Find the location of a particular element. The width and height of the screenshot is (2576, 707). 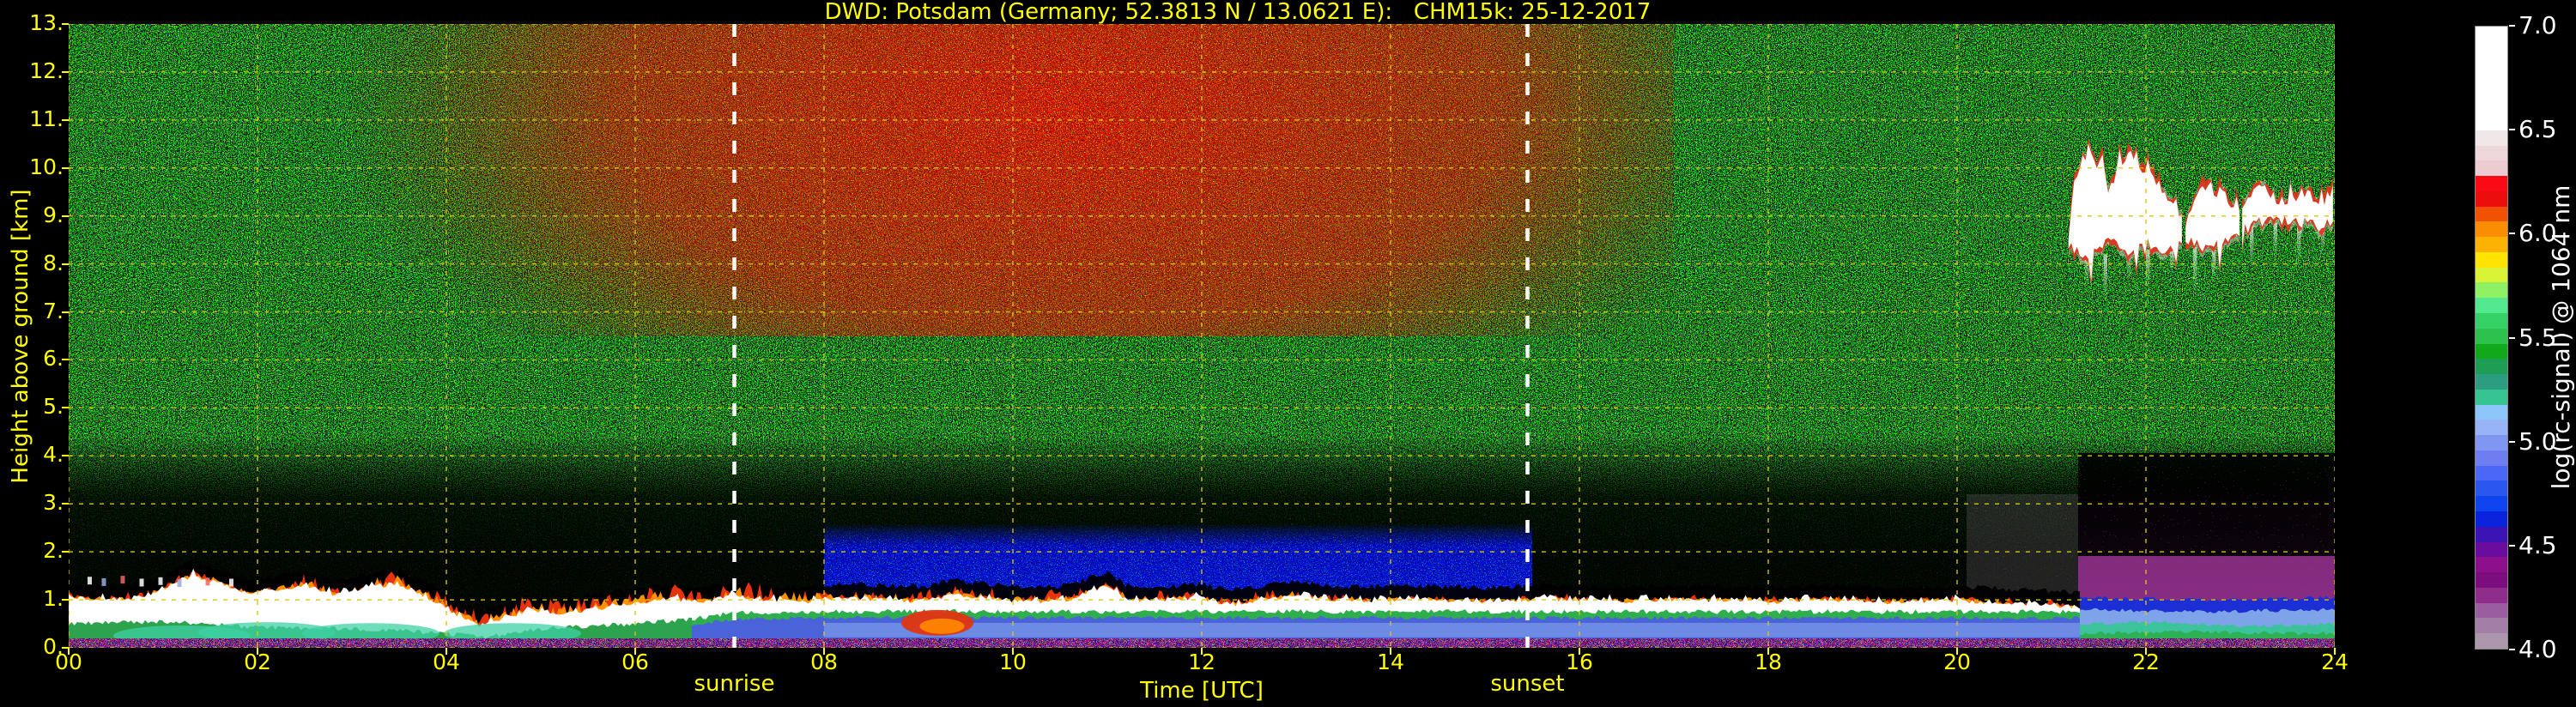

y-tick-label: 4. is located at coordinates (53, 455).